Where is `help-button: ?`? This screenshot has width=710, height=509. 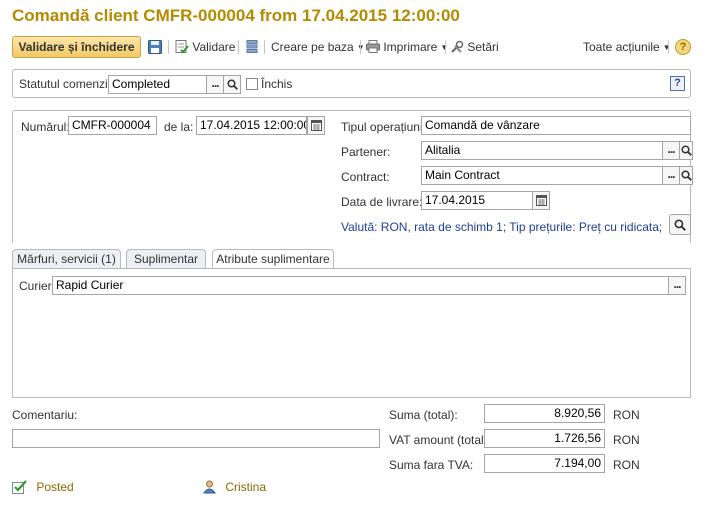 help-button: ? is located at coordinates (683, 47).